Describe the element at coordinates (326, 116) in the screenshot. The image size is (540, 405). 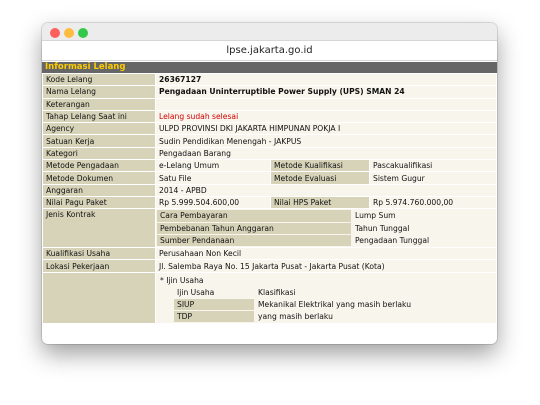
I see `tahap-value-link: Lelang sudah selesai` at that location.